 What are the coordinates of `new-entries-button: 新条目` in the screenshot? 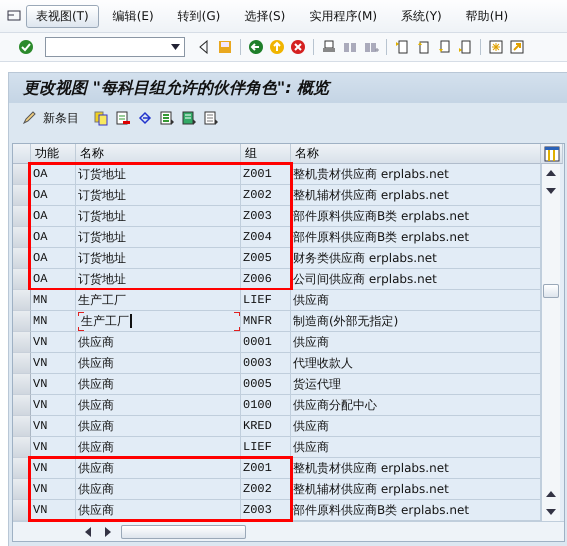 It's located at (61, 118).